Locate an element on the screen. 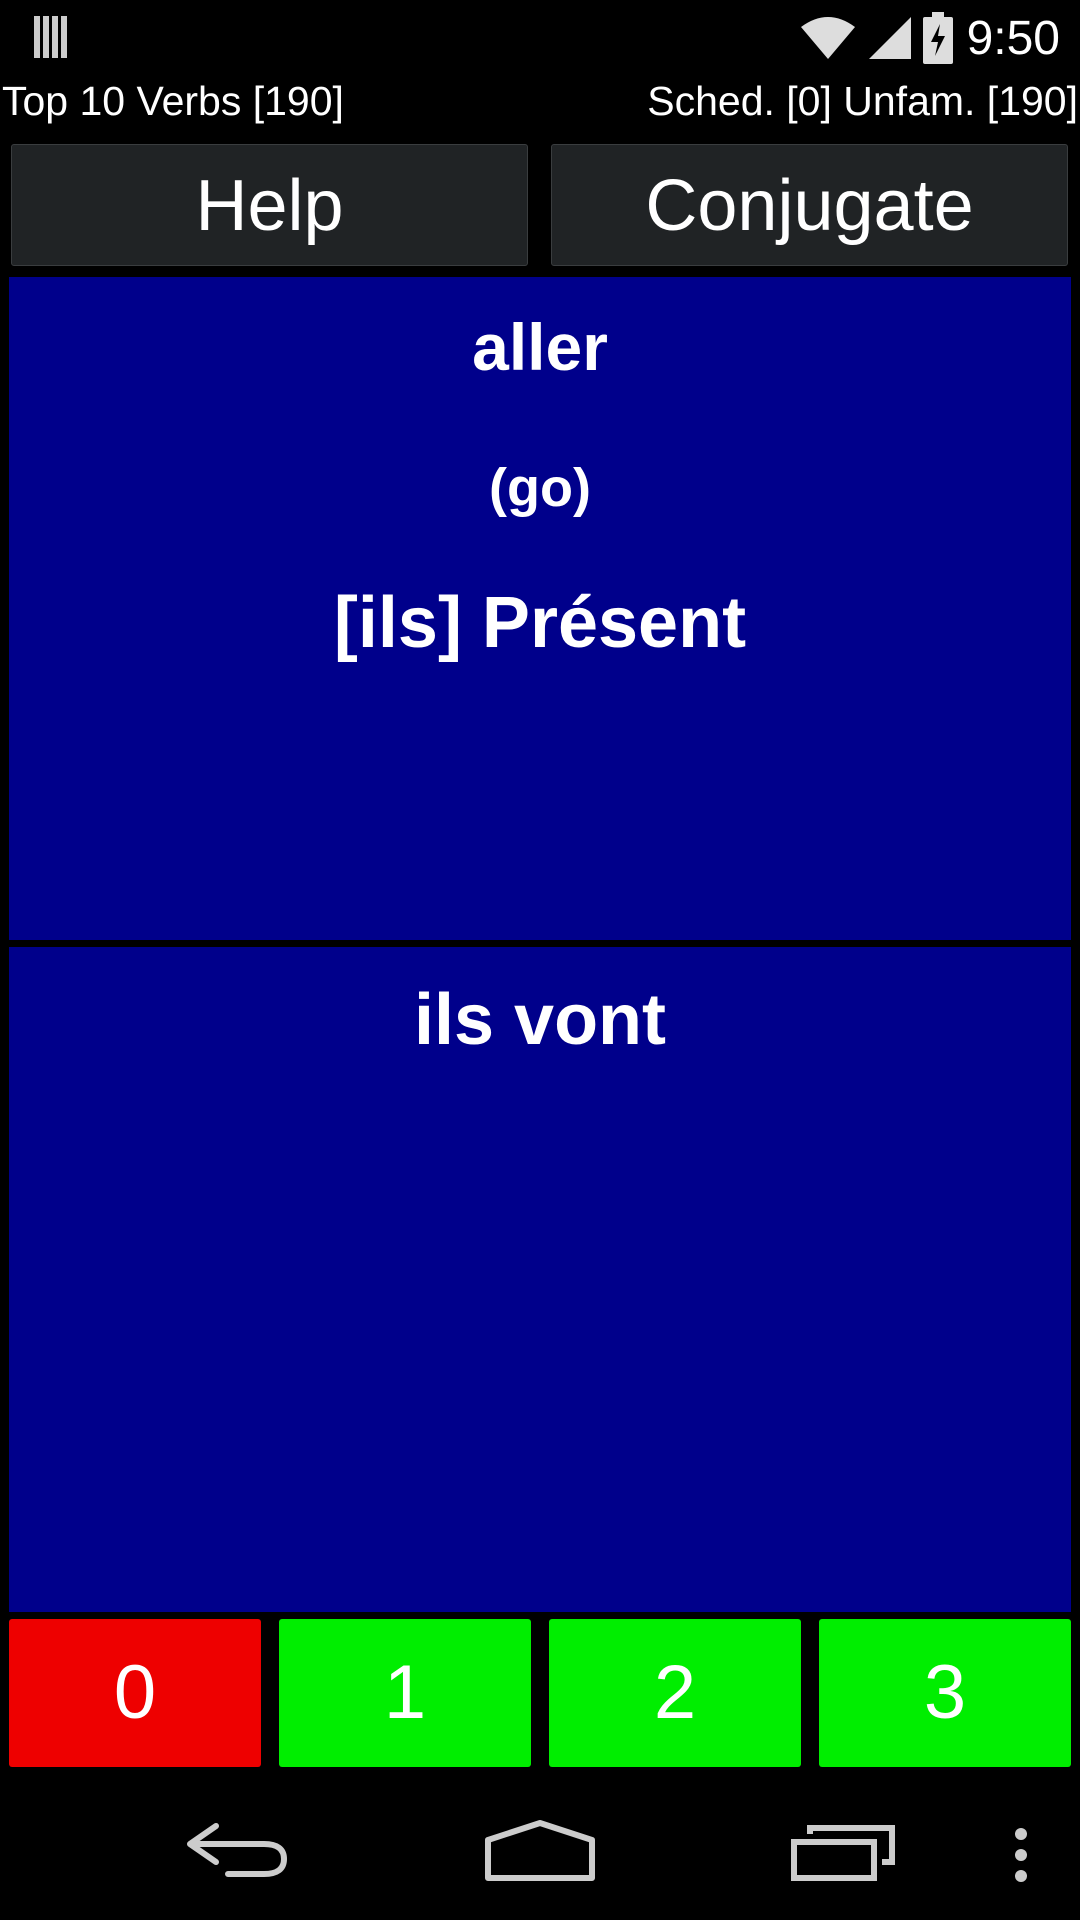  battery-charging-icon is located at coordinates (937, 38).